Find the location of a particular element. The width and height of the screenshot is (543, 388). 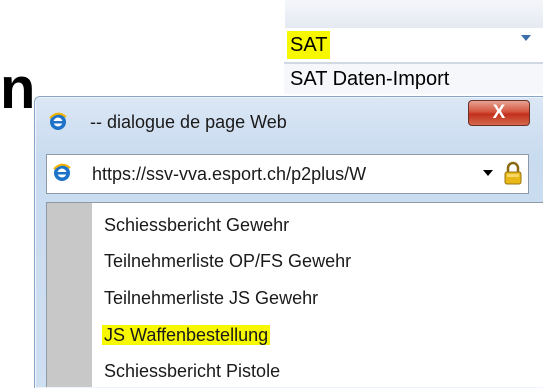

close-icon: X is located at coordinates (499, 112).